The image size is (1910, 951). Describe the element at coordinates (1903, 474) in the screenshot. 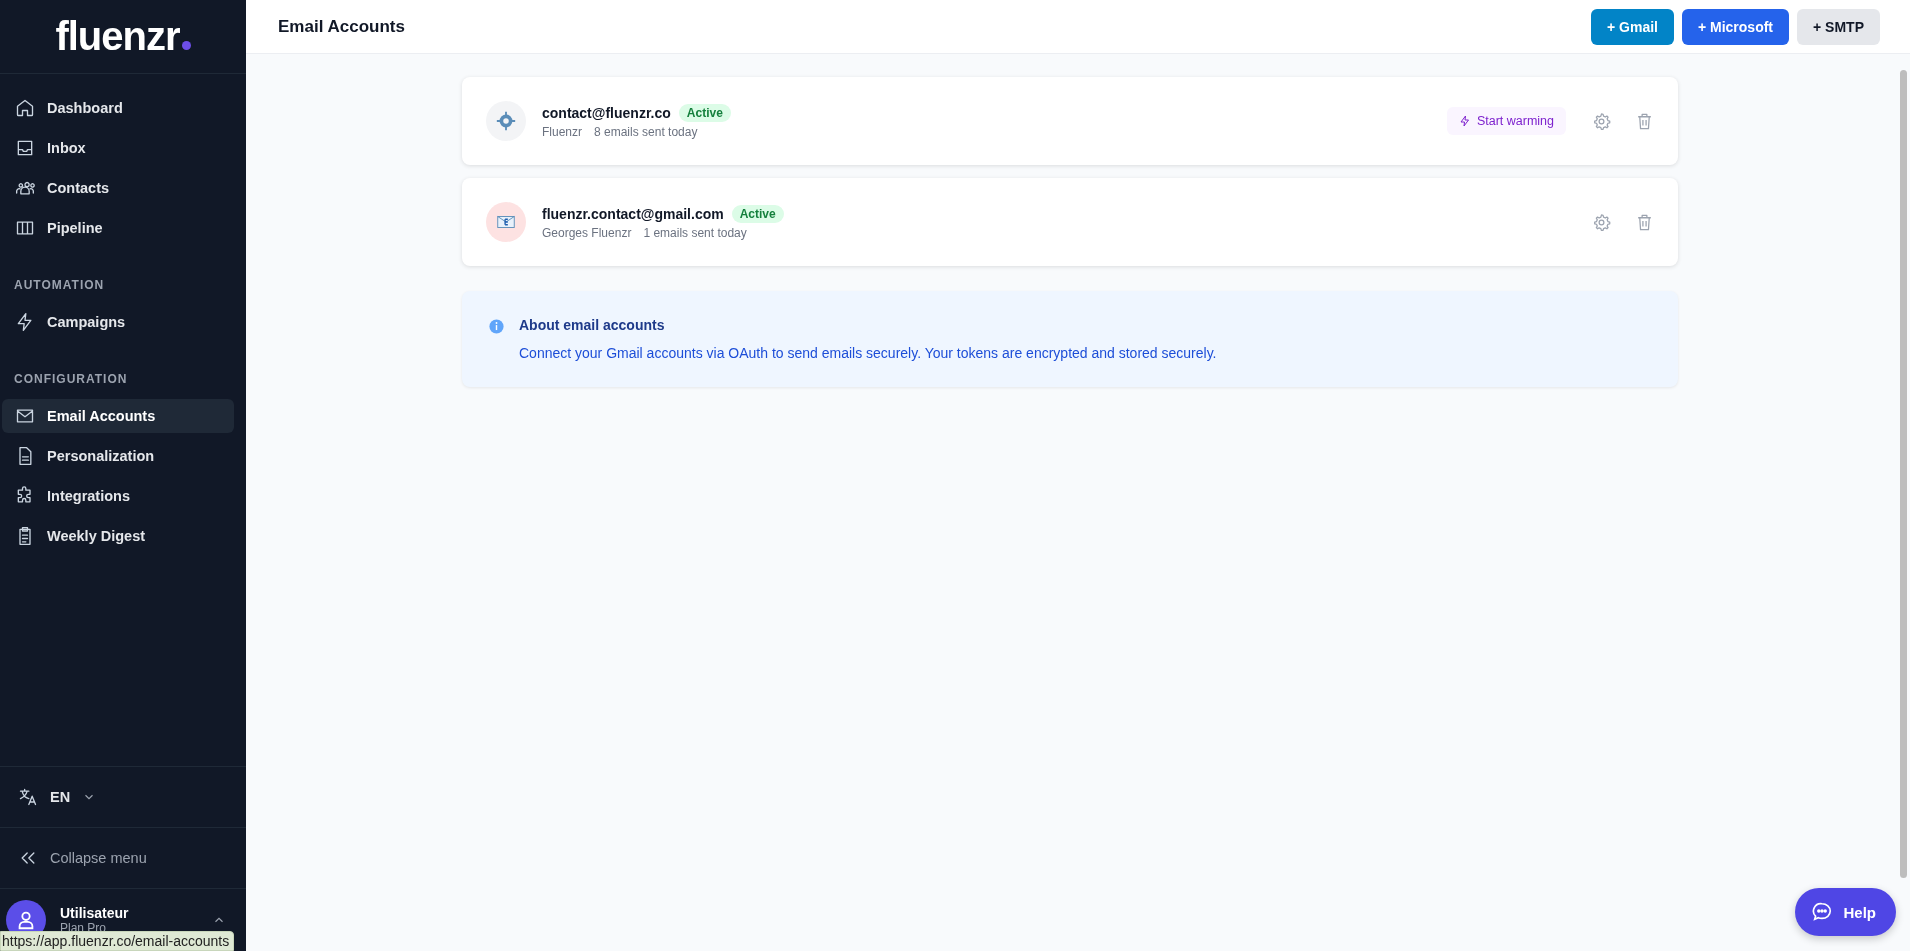

I see `scrollbar` at that location.